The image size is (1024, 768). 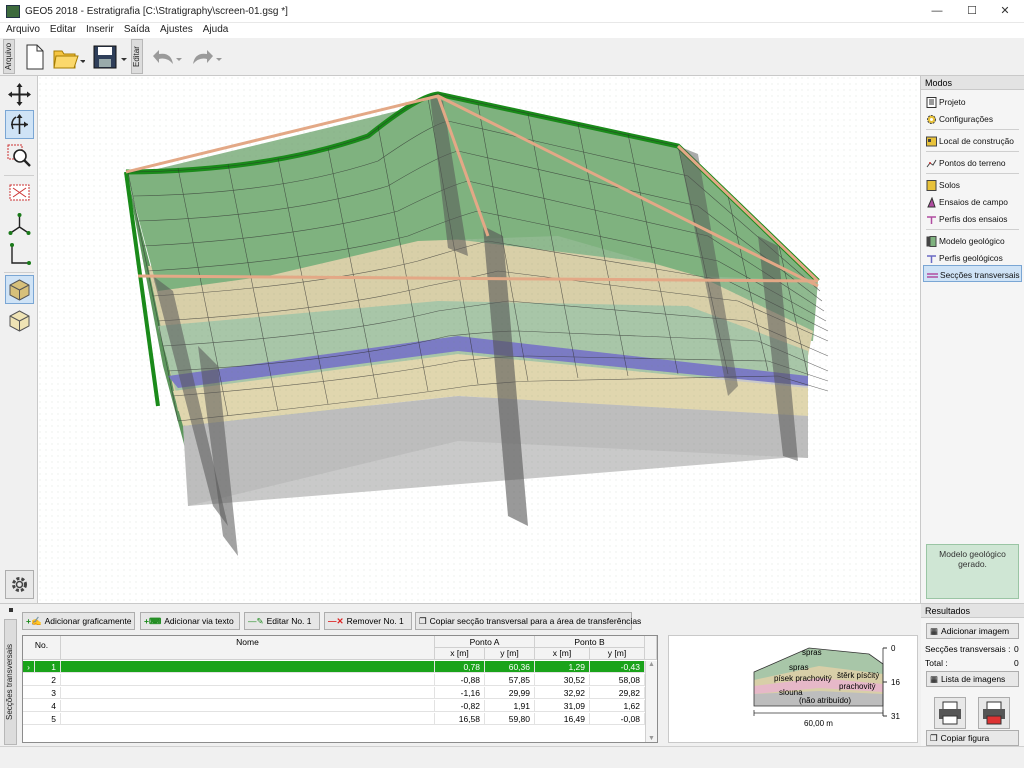 I want to click on cell-bx: 32,92, so click(x=562, y=693).